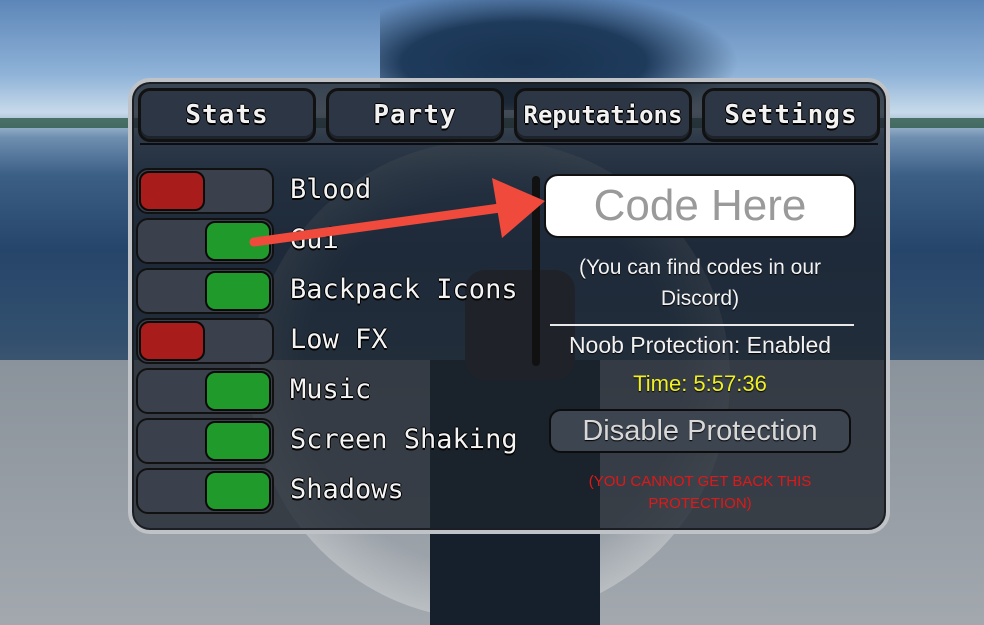 This screenshot has height=625, width=984. Describe the element at coordinates (702, 325) in the screenshot. I see `section-divider` at that location.